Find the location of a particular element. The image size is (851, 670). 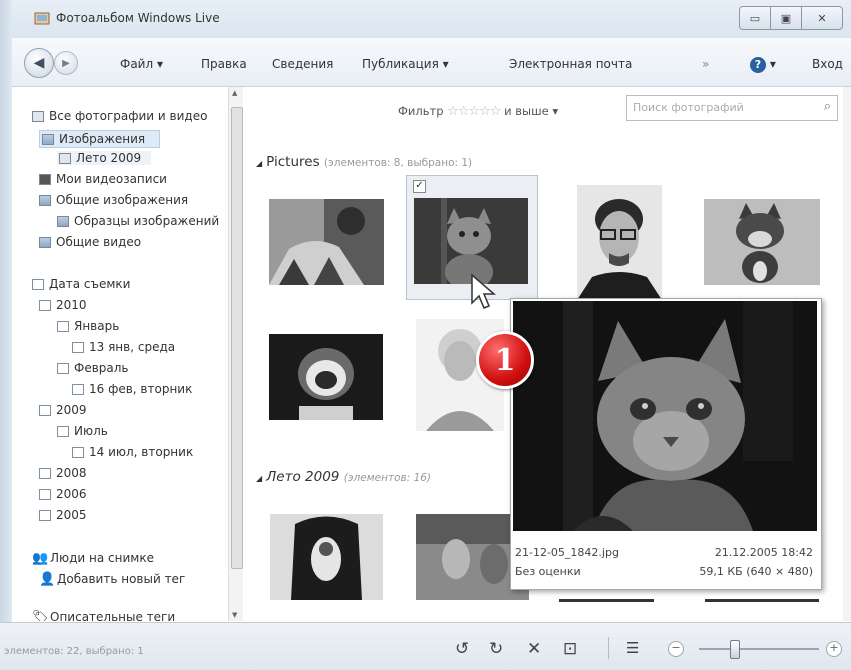

menu-email: Электронная почта is located at coordinates (570, 64).